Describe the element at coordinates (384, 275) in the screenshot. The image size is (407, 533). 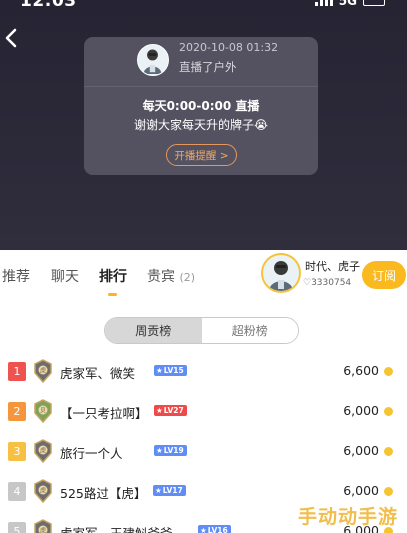
I see `subscribe-button: 订阅` at that location.